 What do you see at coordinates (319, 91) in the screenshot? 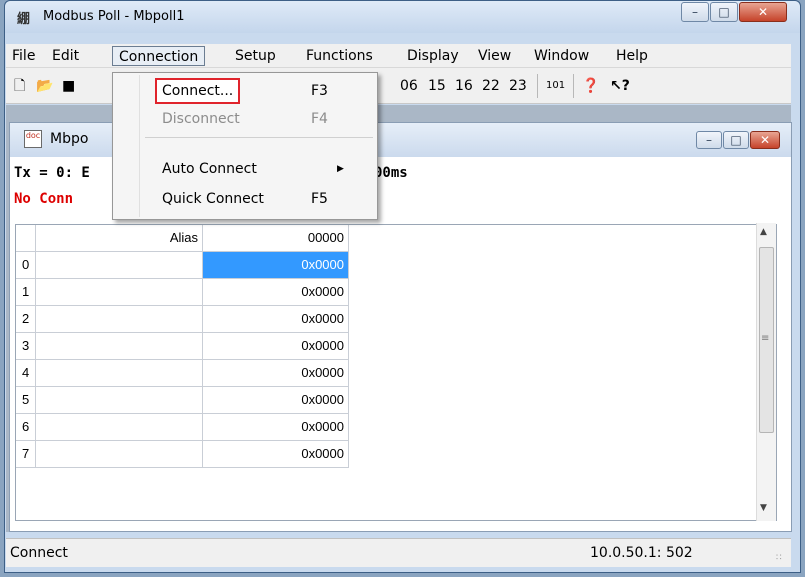
I see `menu-item-shortcut: F3` at bounding box center [319, 91].